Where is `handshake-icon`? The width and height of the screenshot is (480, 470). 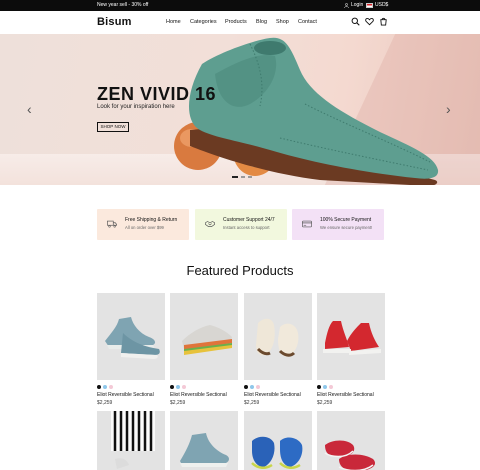 handshake-icon is located at coordinates (210, 224).